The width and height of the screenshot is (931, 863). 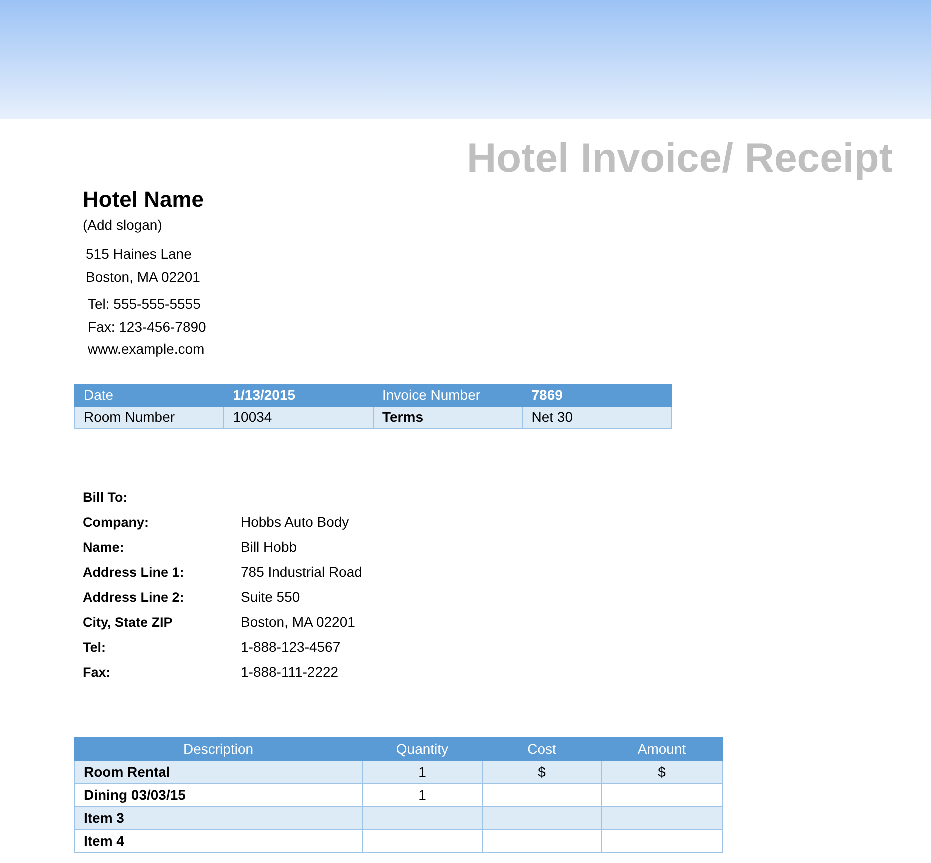 I want to click on table-cell: Net 30, so click(x=597, y=417).